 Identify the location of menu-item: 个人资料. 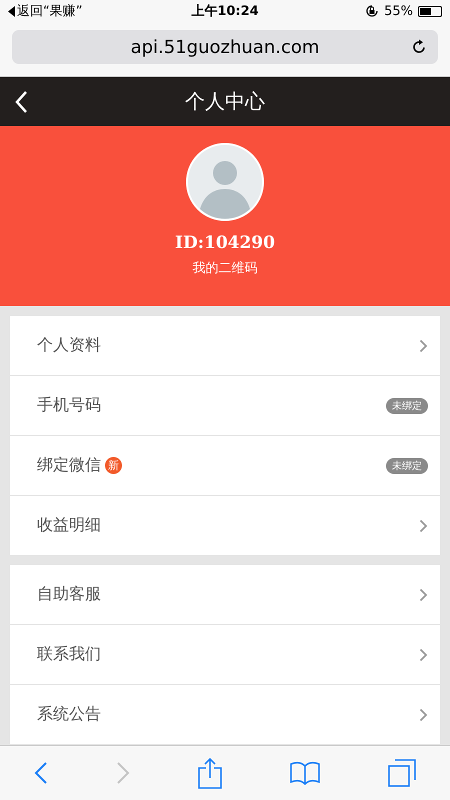
(225, 345).